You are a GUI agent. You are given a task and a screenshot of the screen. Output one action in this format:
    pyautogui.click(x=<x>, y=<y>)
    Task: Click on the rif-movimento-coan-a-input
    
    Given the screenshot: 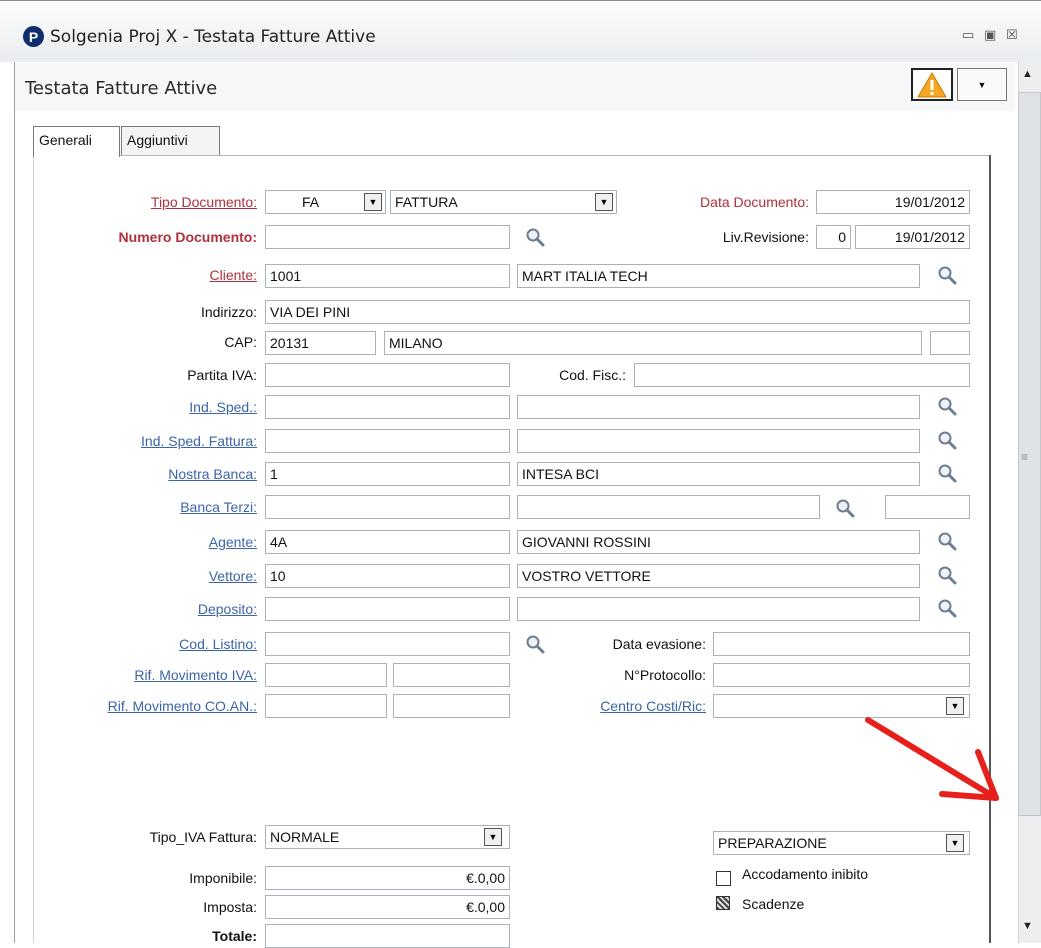 What is the action you would take?
    pyautogui.click(x=326, y=706)
    